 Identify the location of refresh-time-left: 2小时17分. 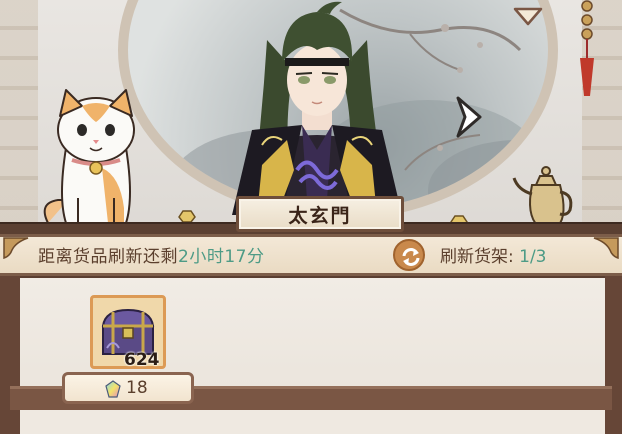
(221, 257).